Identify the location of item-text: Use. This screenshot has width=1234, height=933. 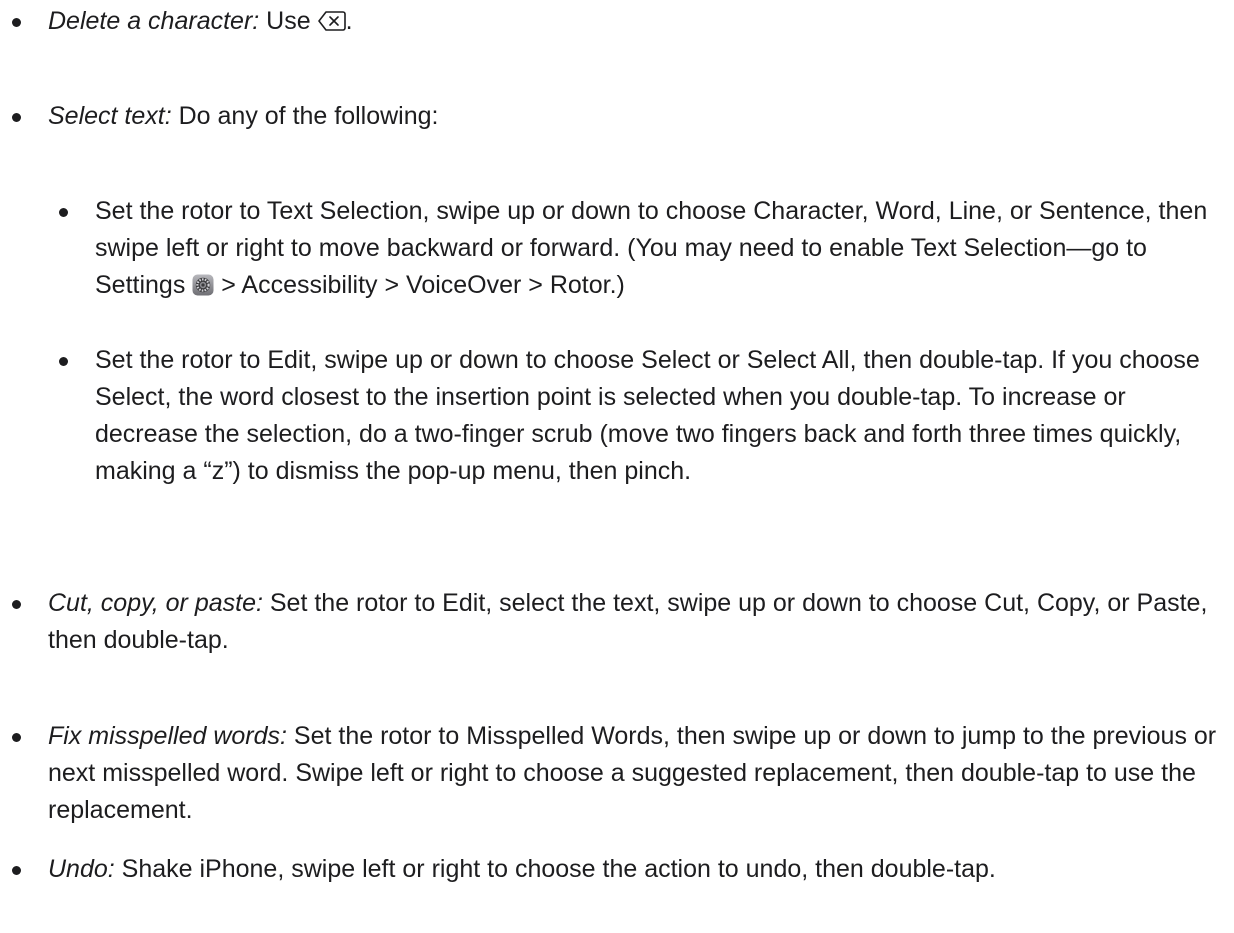
(288, 21).